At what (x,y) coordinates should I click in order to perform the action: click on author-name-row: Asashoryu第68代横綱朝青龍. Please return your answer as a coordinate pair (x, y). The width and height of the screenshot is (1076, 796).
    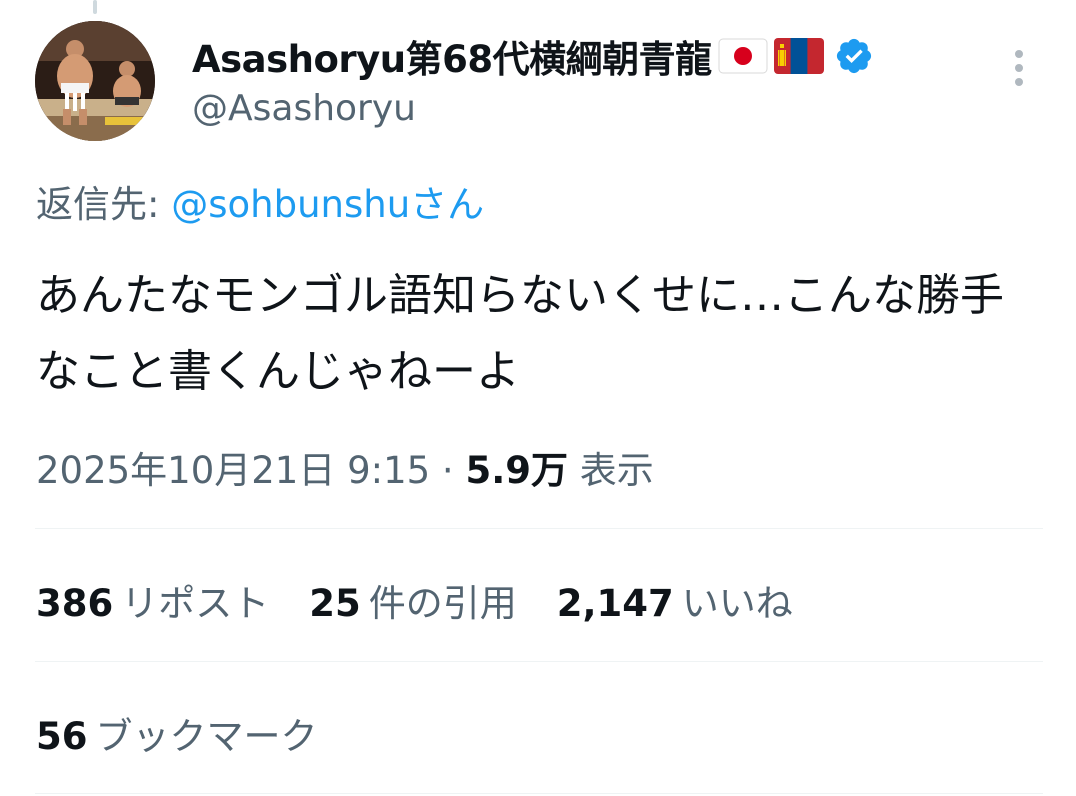
    Looking at the image, I should click on (533, 56).